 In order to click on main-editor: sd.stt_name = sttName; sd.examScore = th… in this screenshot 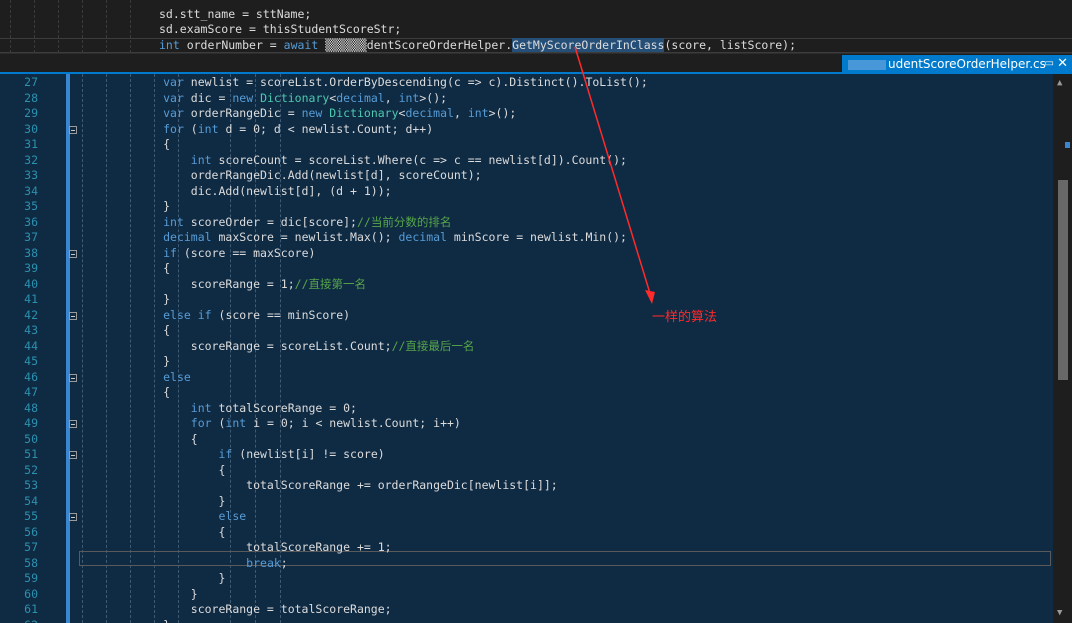, I will do `click(536, 26)`.